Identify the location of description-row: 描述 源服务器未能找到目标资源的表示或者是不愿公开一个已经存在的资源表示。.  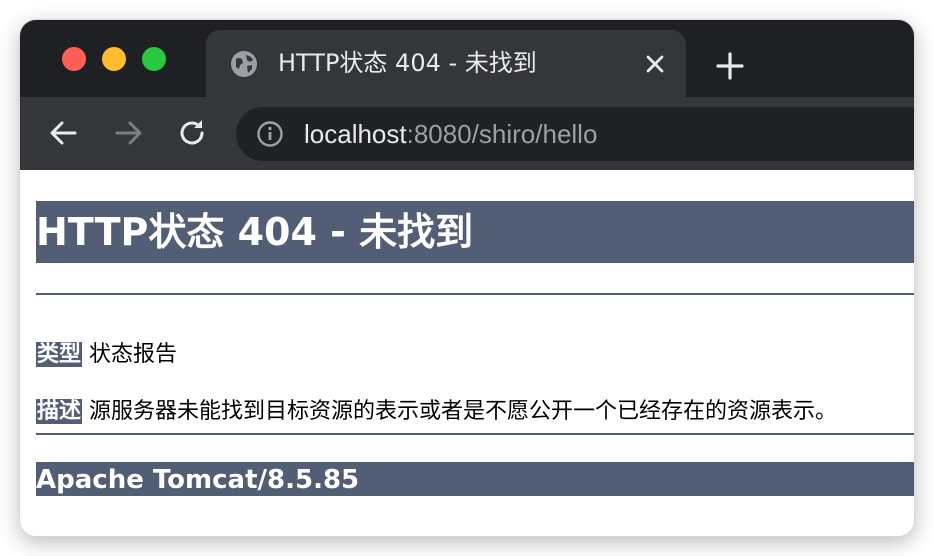
(436, 412).